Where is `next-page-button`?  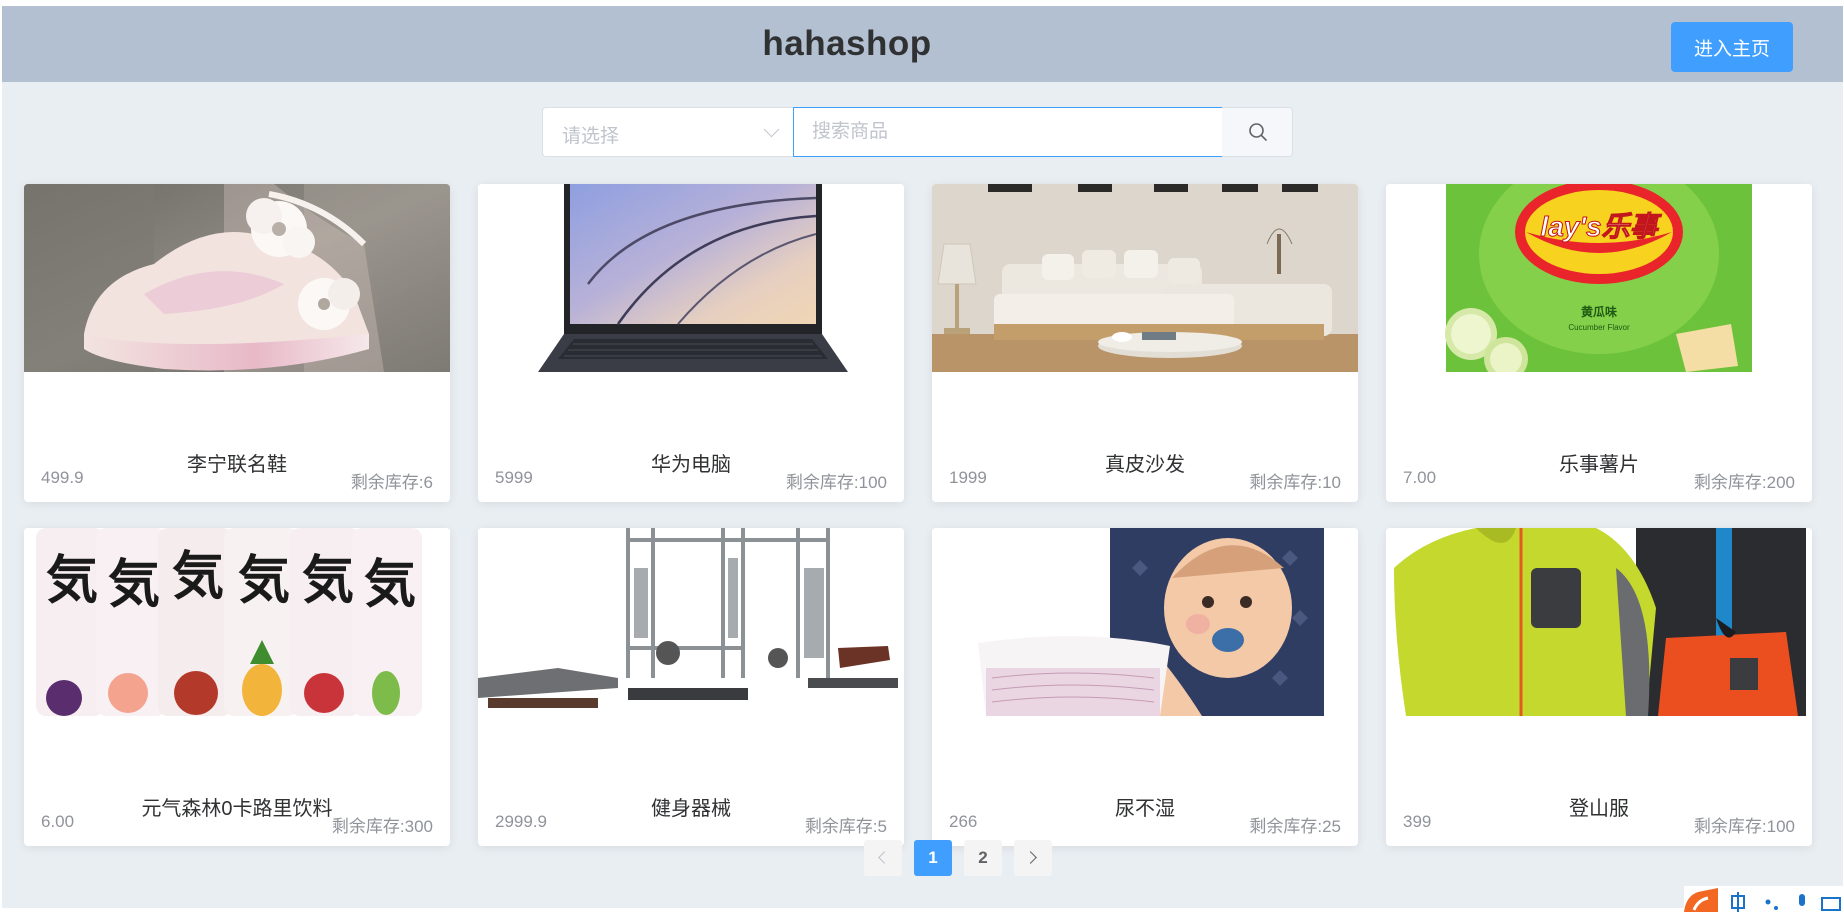
next-page-button is located at coordinates (1033, 858).